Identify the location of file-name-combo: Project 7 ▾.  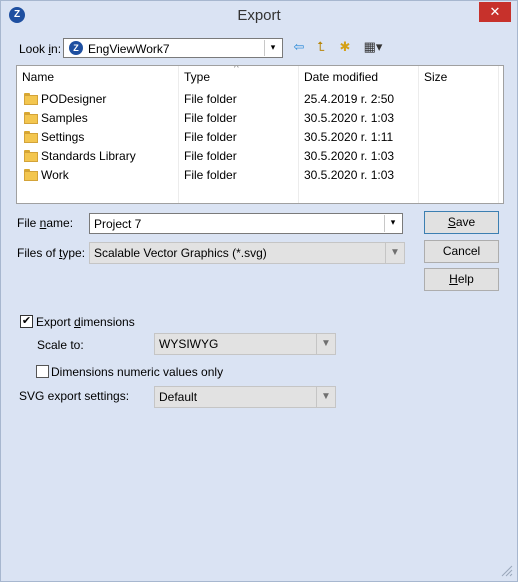
(246, 223).